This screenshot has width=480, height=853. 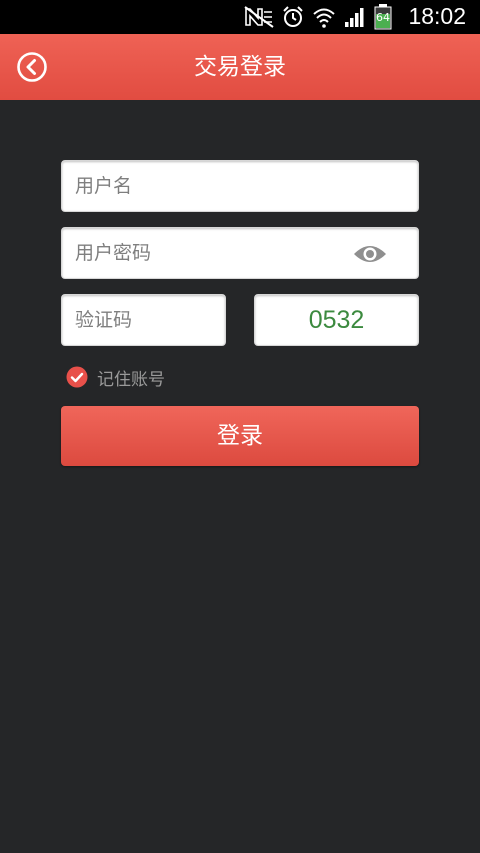 I want to click on no-sim-icon, so click(x=259, y=17).